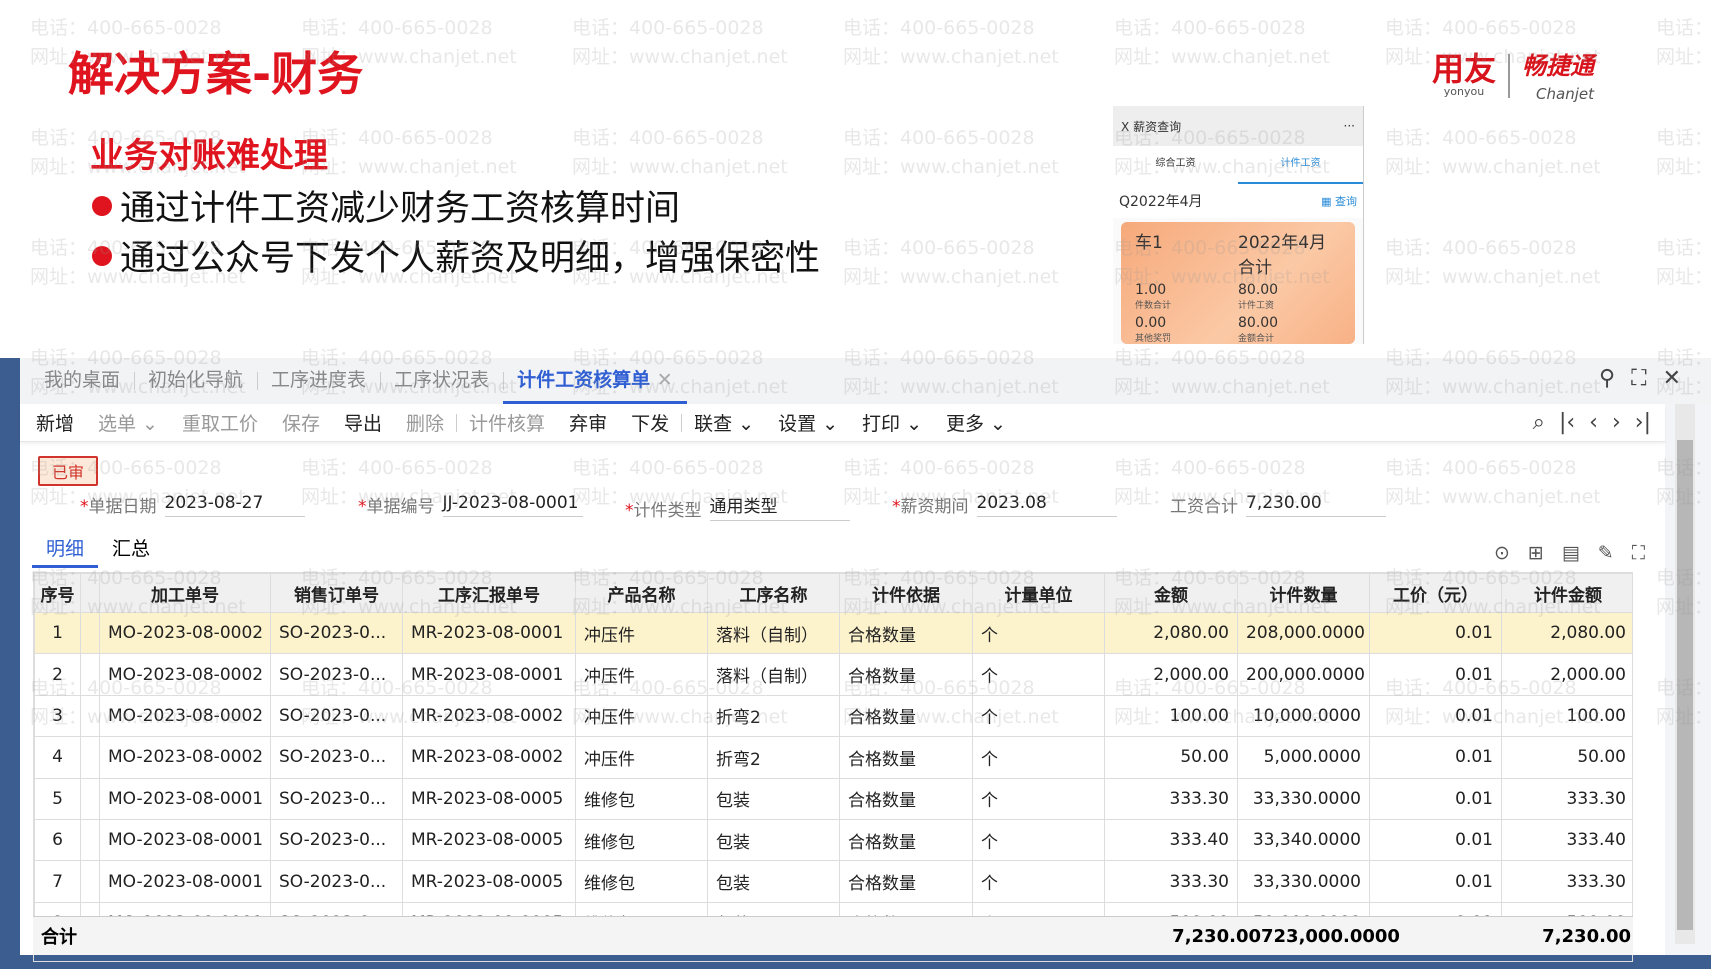 The width and height of the screenshot is (1711, 969). I want to click on toolbar-button: 下发, so click(650, 422).